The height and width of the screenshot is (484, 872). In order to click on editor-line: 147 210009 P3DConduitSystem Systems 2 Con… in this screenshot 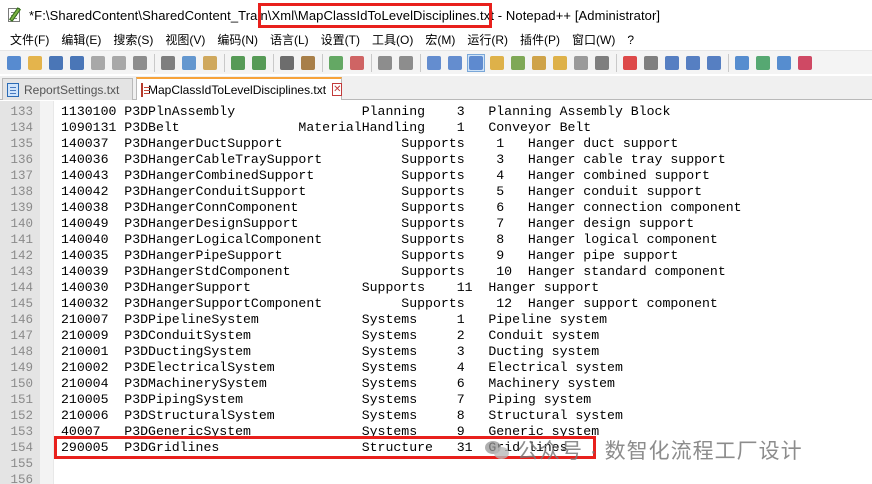, I will do `click(436, 336)`.